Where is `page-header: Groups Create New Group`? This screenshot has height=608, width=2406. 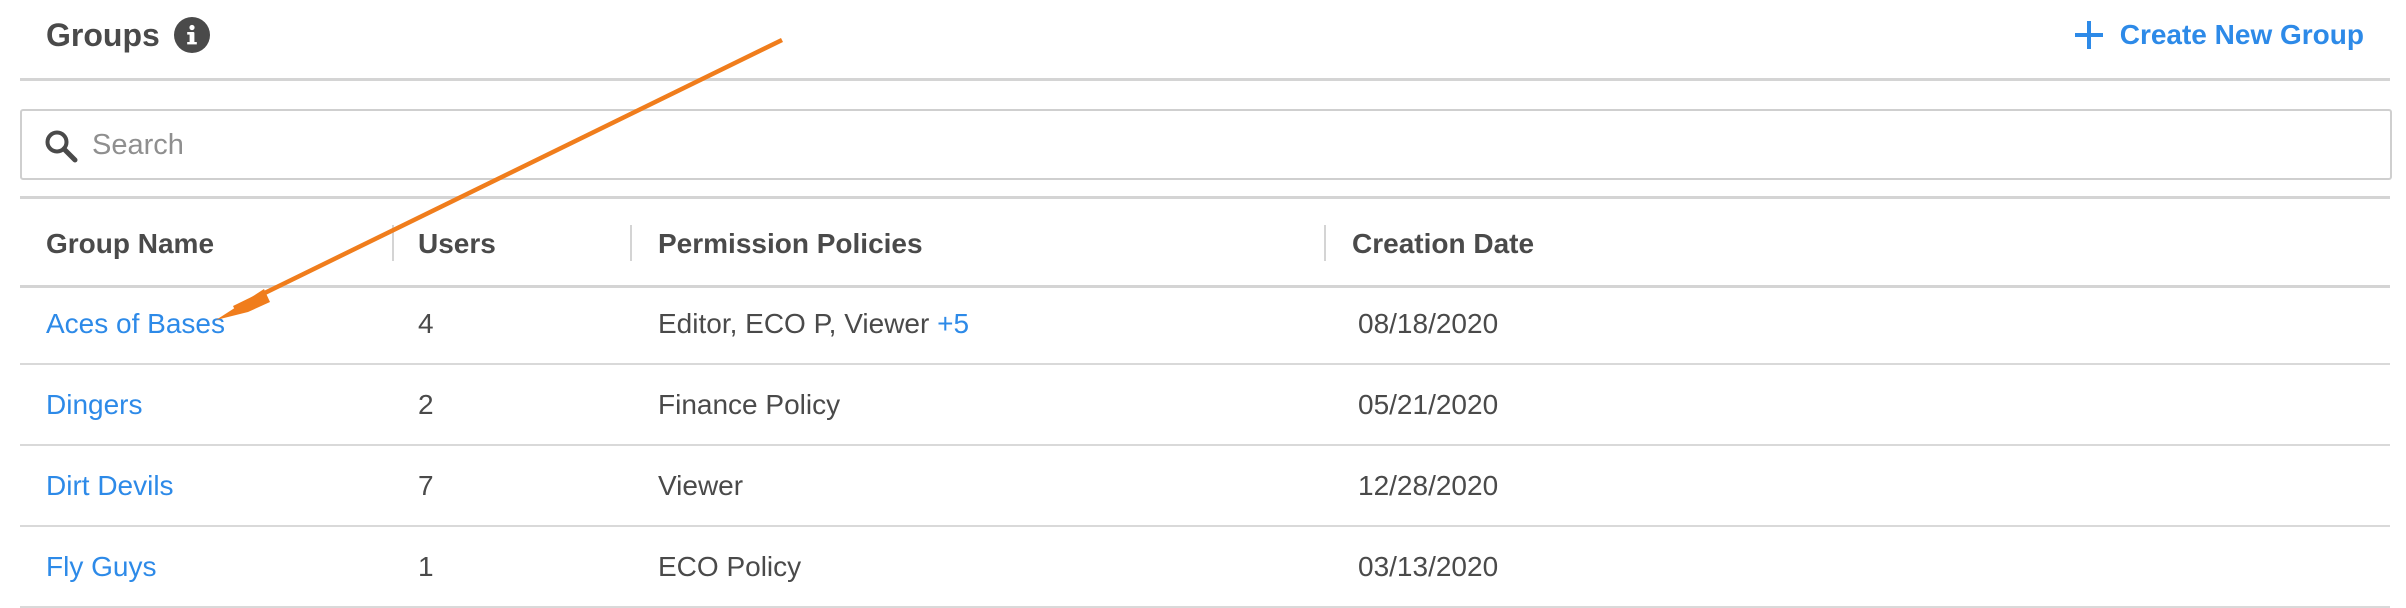 page-header: Groups Create New Group is located at coordinates (1205, 40).